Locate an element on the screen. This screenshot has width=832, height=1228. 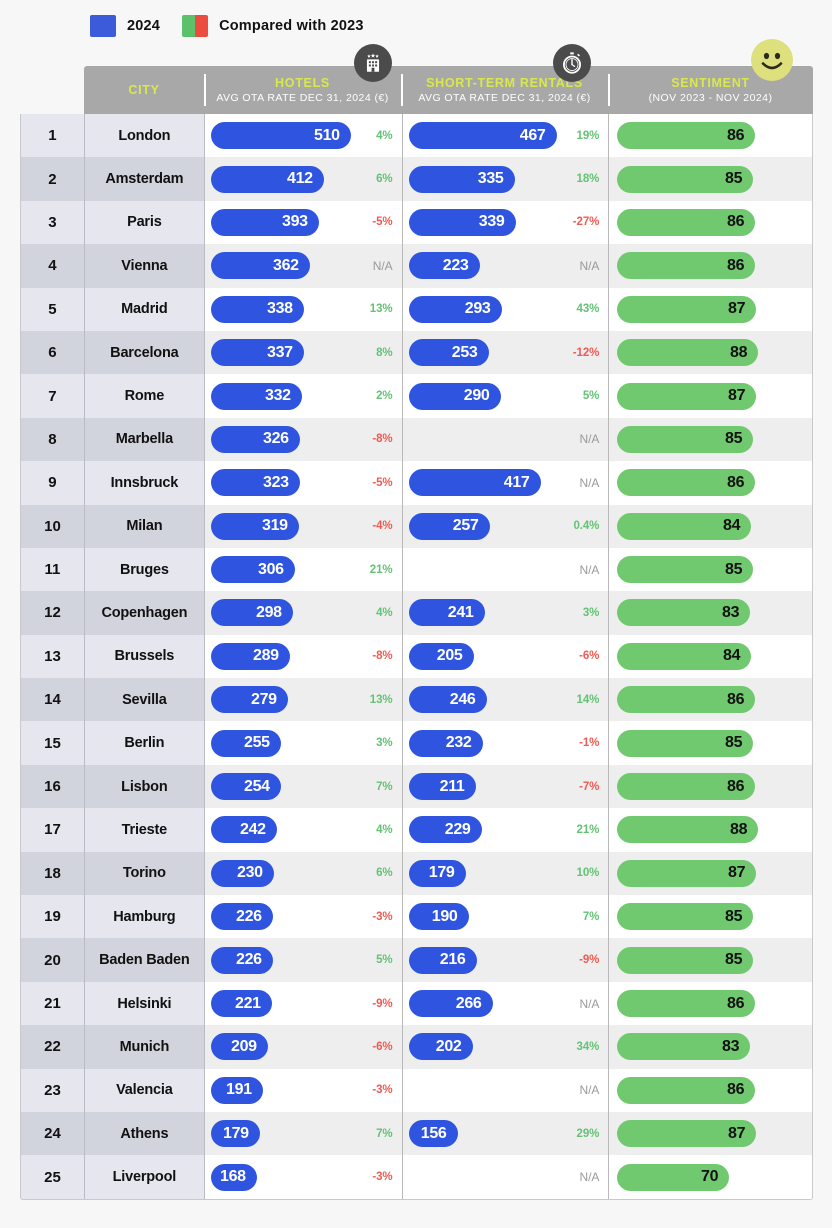
table-row: 24 Athens 179 7% 156 29% 87 is located at coordinates (416, 1133).